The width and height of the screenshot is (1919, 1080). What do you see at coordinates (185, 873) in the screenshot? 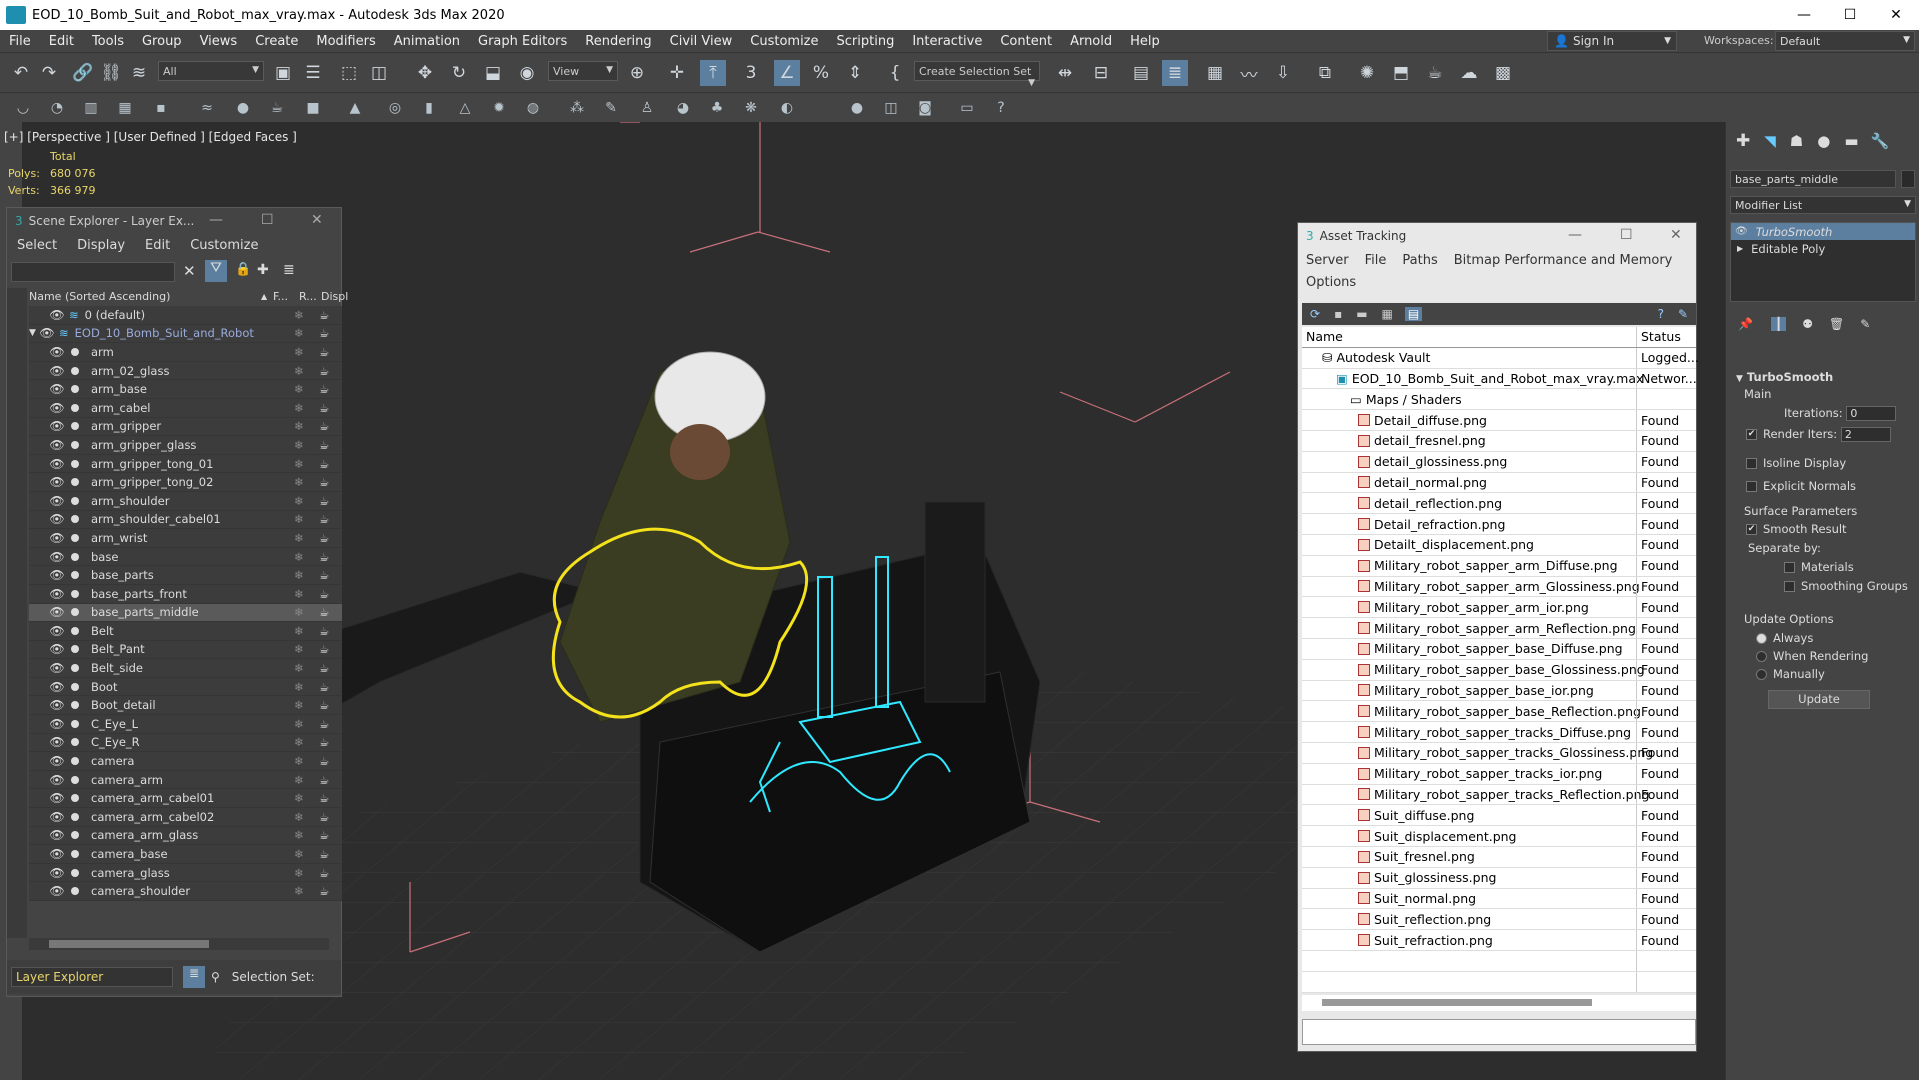
I see `scene-object-row: 👁 camera_glass ❄ ☕` at bounding box center [185, 873].